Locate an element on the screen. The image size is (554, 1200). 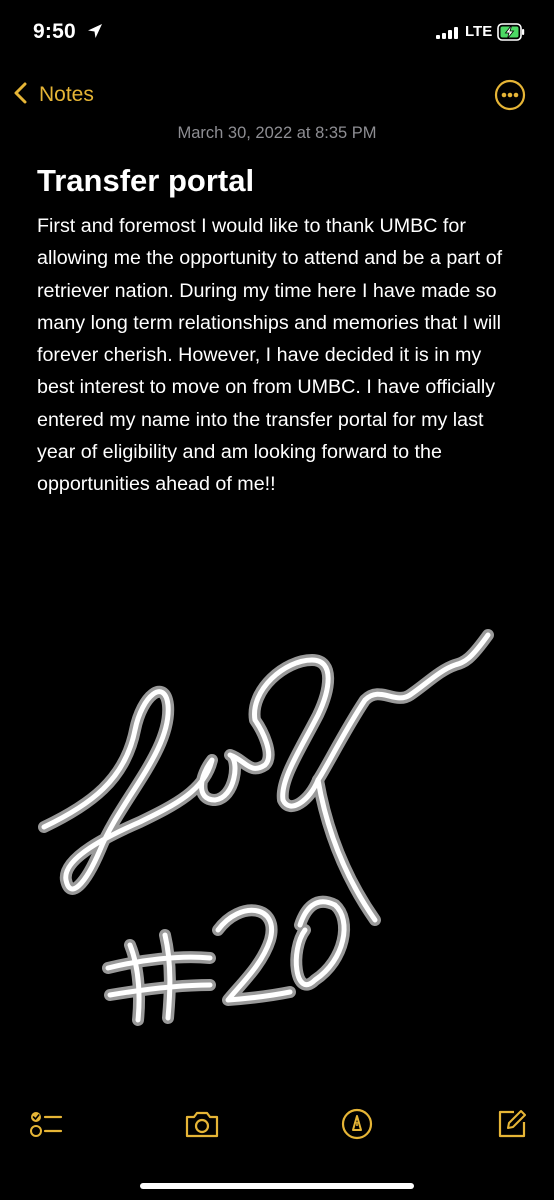
status-bar: 9:50 LTE is located at coordinates (277, 33).